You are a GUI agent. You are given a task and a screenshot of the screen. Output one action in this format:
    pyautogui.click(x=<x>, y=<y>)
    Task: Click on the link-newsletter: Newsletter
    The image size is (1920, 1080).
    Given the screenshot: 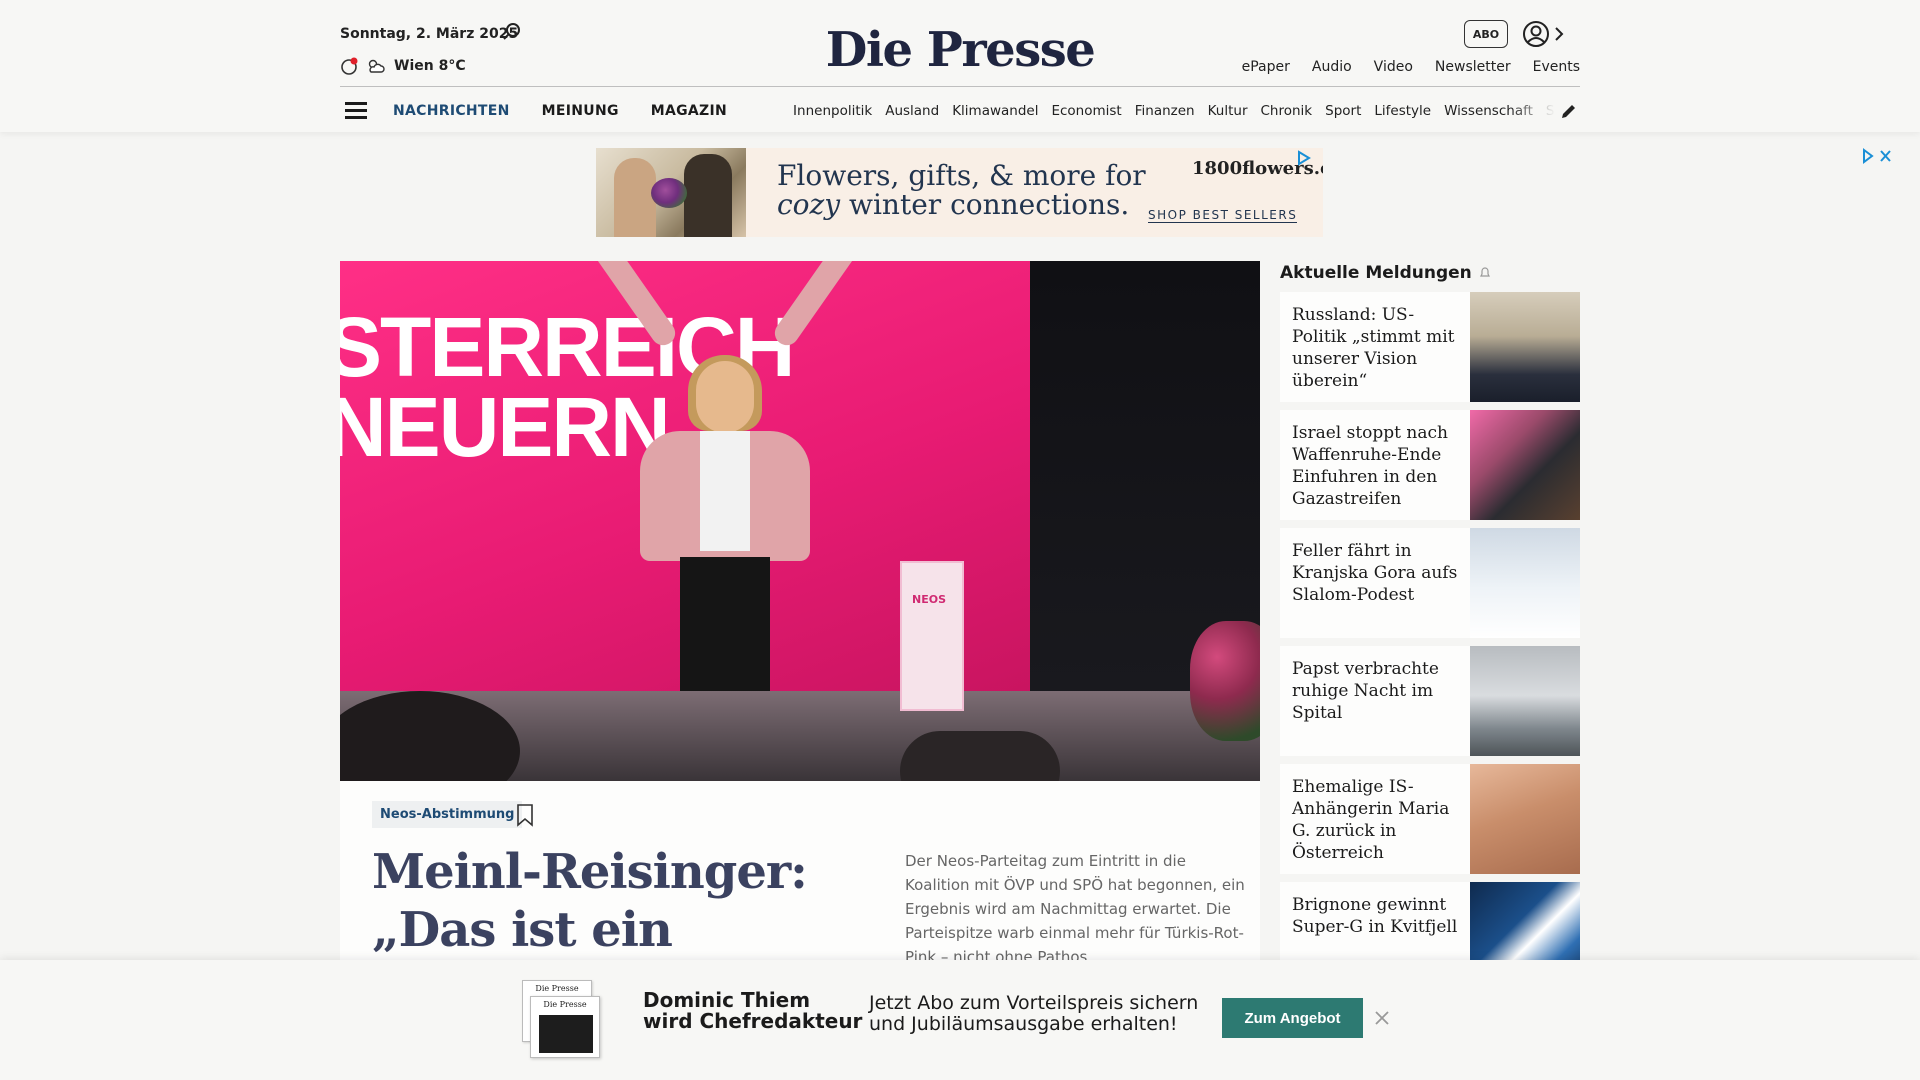 What is the action you would take?
    pyautogui.click(x=1473, y=67)
    